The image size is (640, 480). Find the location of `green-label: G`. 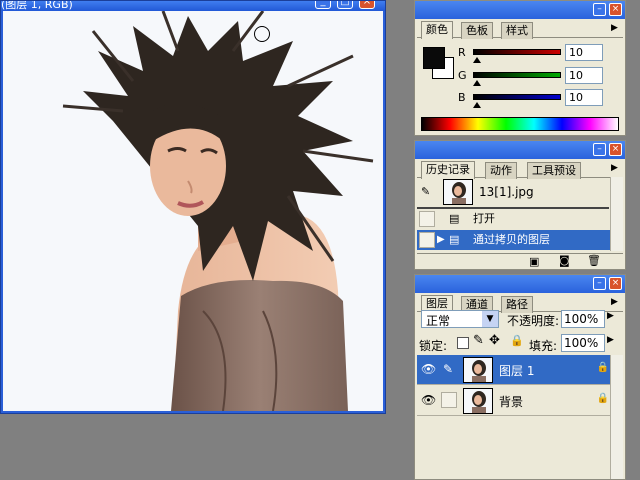

green-label: G is located at coordinates (462, 75).